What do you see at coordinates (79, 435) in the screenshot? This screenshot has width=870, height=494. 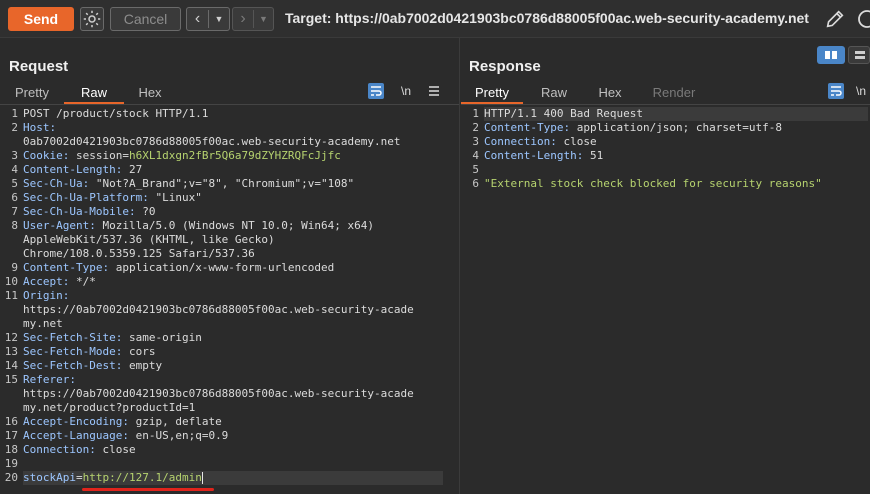 I see `code-token: Accept-Language:` at bounding box center [79, 435].